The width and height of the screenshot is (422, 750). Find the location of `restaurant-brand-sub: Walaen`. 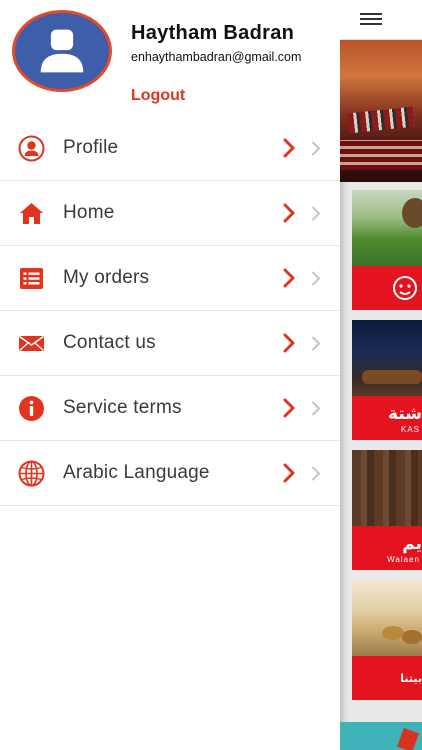

restaurant-brand-sub: Walaen is located at coordinates (403, 559).